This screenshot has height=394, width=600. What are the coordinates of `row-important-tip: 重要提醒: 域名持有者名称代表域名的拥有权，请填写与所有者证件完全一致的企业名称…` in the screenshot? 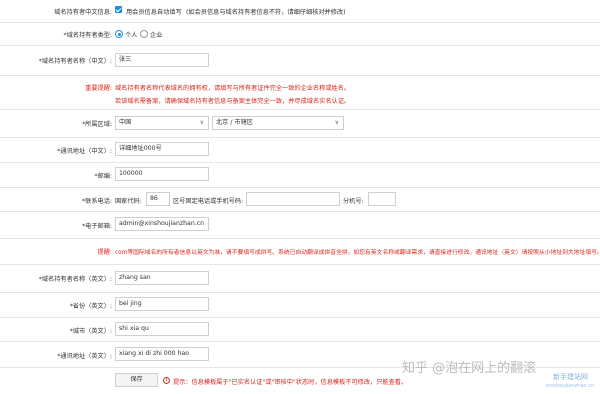 It's located at (300, 92).